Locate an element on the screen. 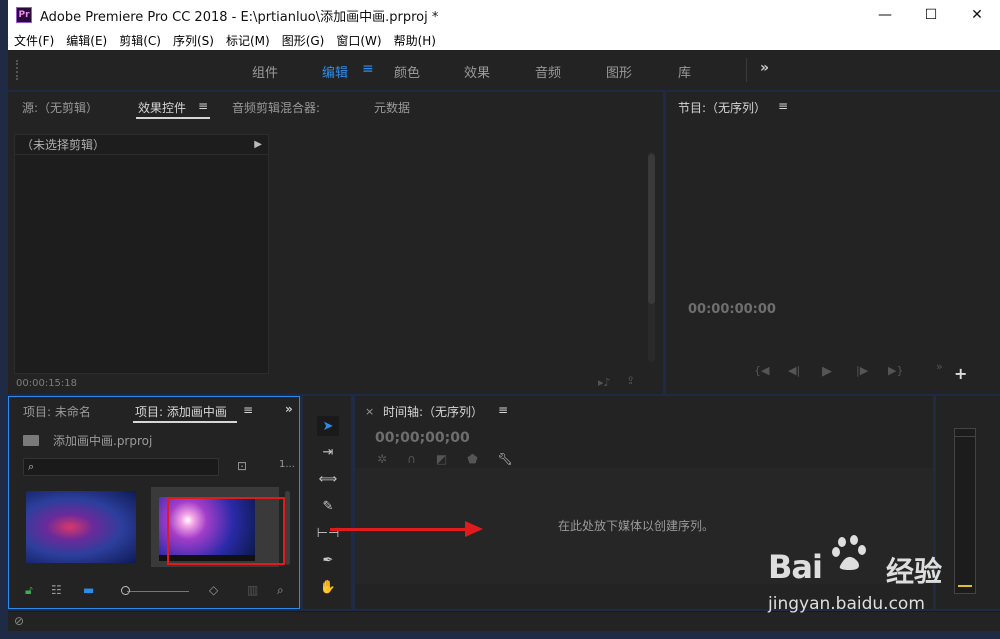 The width and height of the screenshot is (1000, 639). program-more-icon: » is located at coordinates (939, 366).